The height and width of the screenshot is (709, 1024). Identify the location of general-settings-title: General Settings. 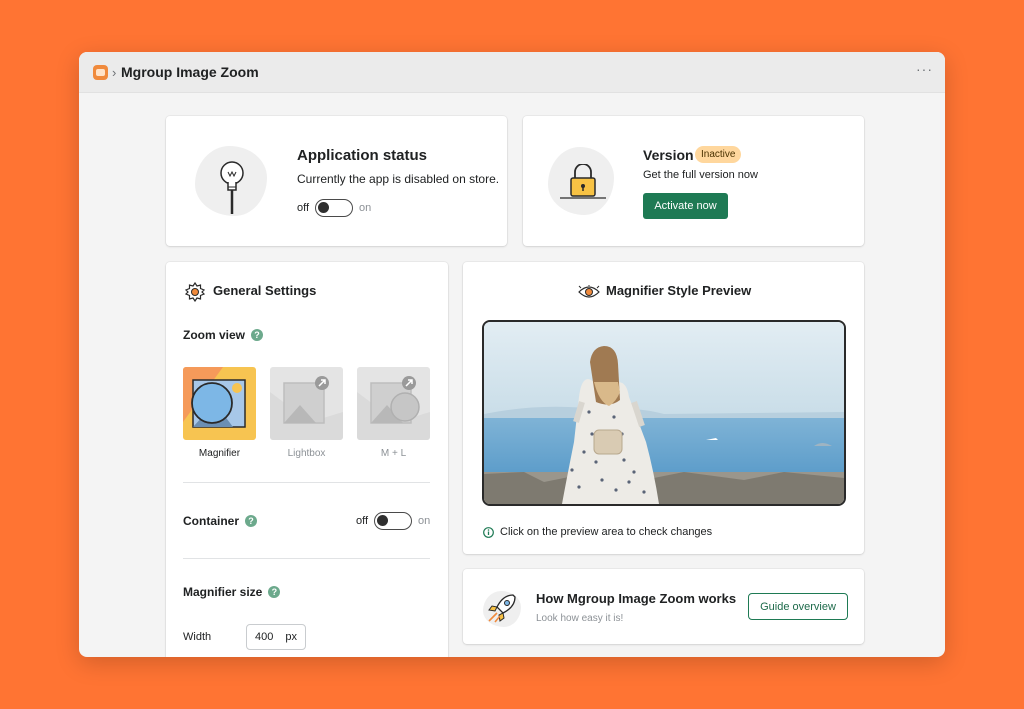
(265, 290).